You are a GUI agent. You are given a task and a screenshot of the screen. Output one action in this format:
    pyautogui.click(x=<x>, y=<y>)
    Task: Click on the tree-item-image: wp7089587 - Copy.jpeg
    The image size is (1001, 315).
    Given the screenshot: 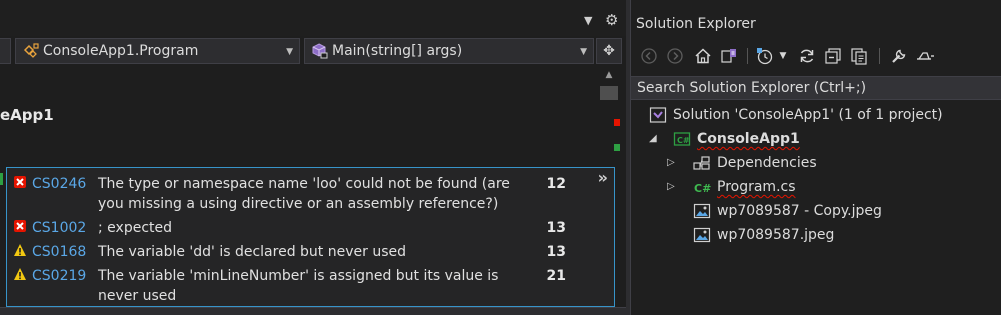 What is the action you would take?
    pyautogui.click(x=787, y=211)
    